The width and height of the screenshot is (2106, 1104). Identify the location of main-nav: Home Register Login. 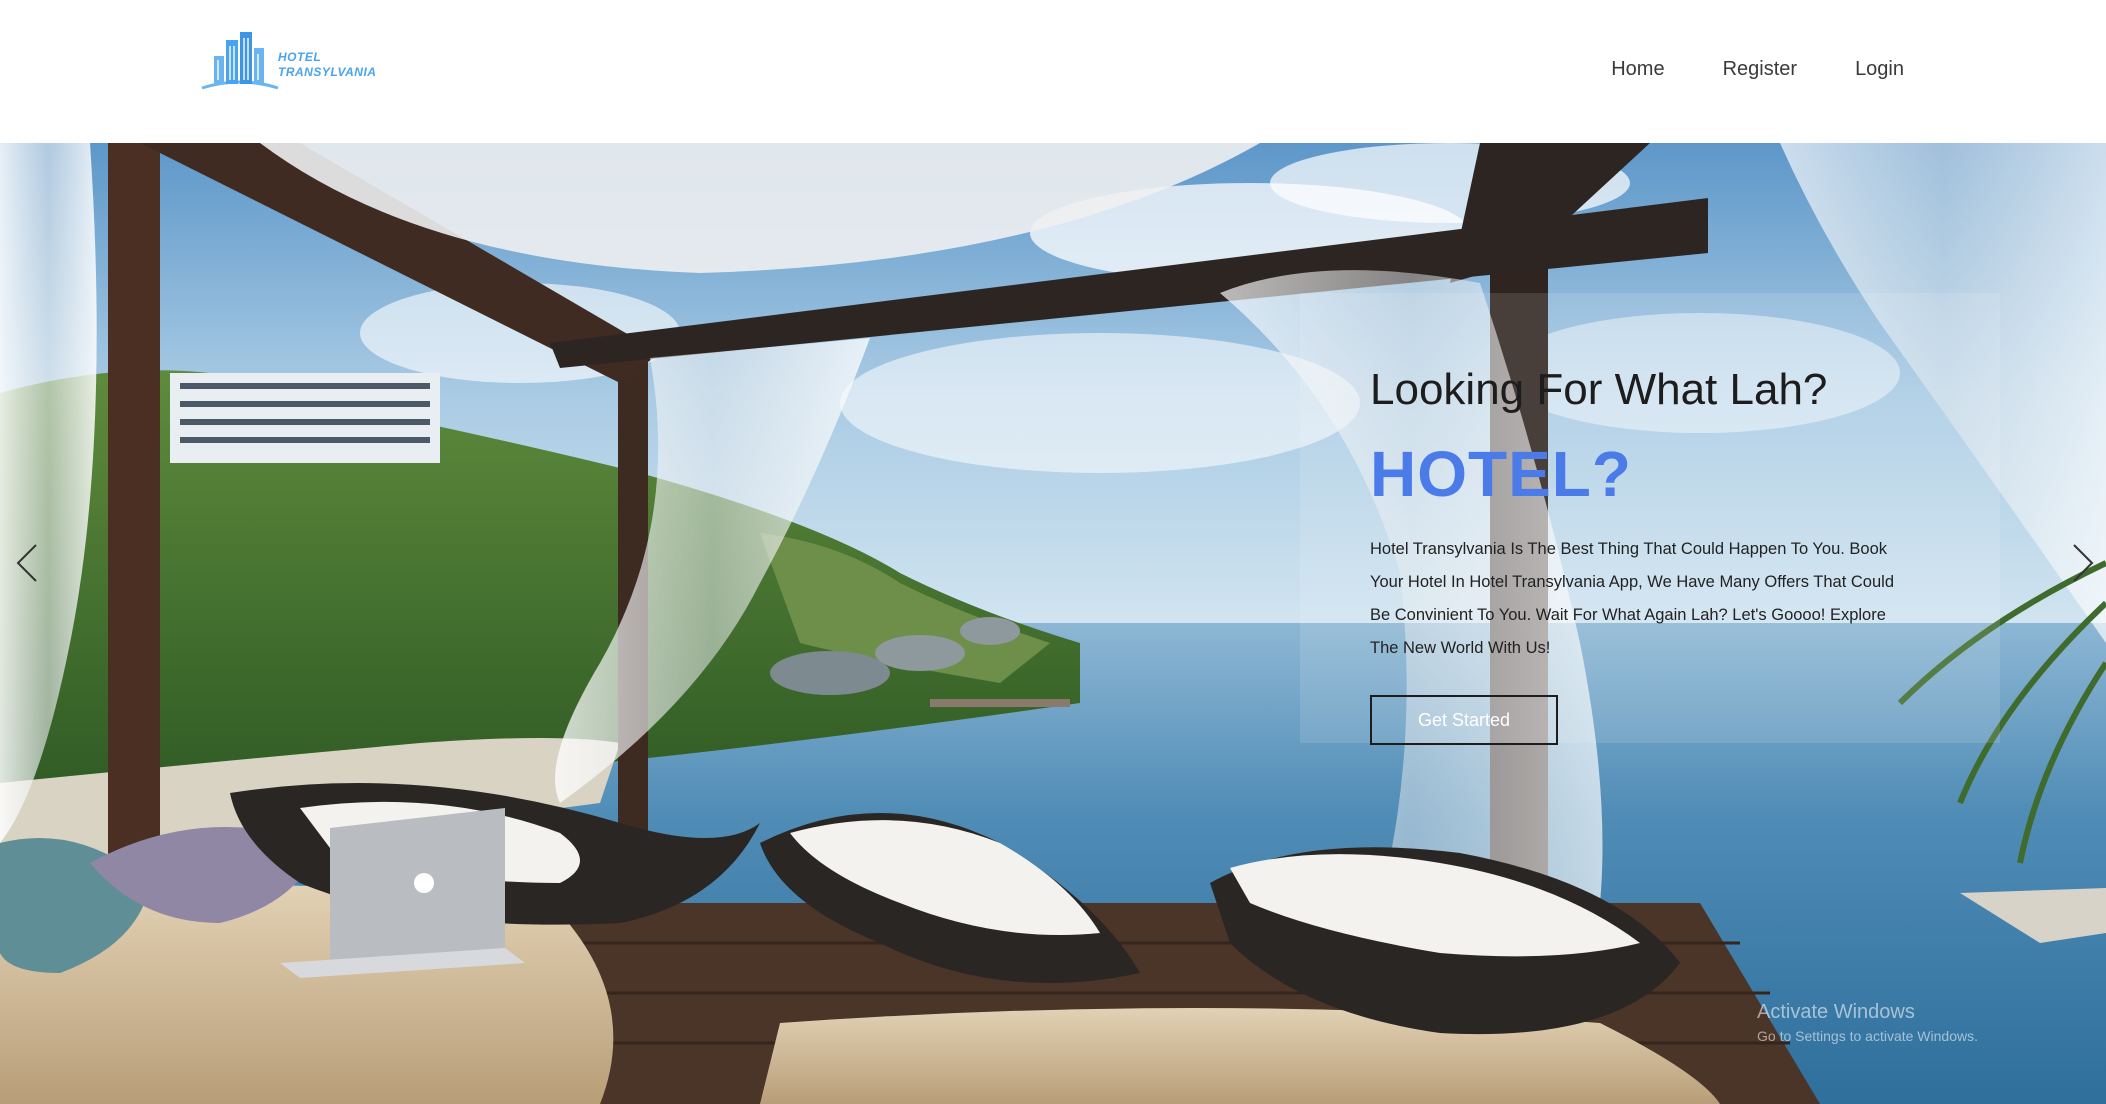
(1757, 69).